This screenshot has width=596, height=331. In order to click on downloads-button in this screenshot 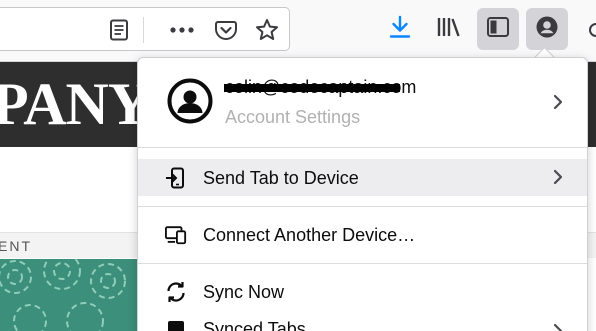, I will do `click(400, 29)`.